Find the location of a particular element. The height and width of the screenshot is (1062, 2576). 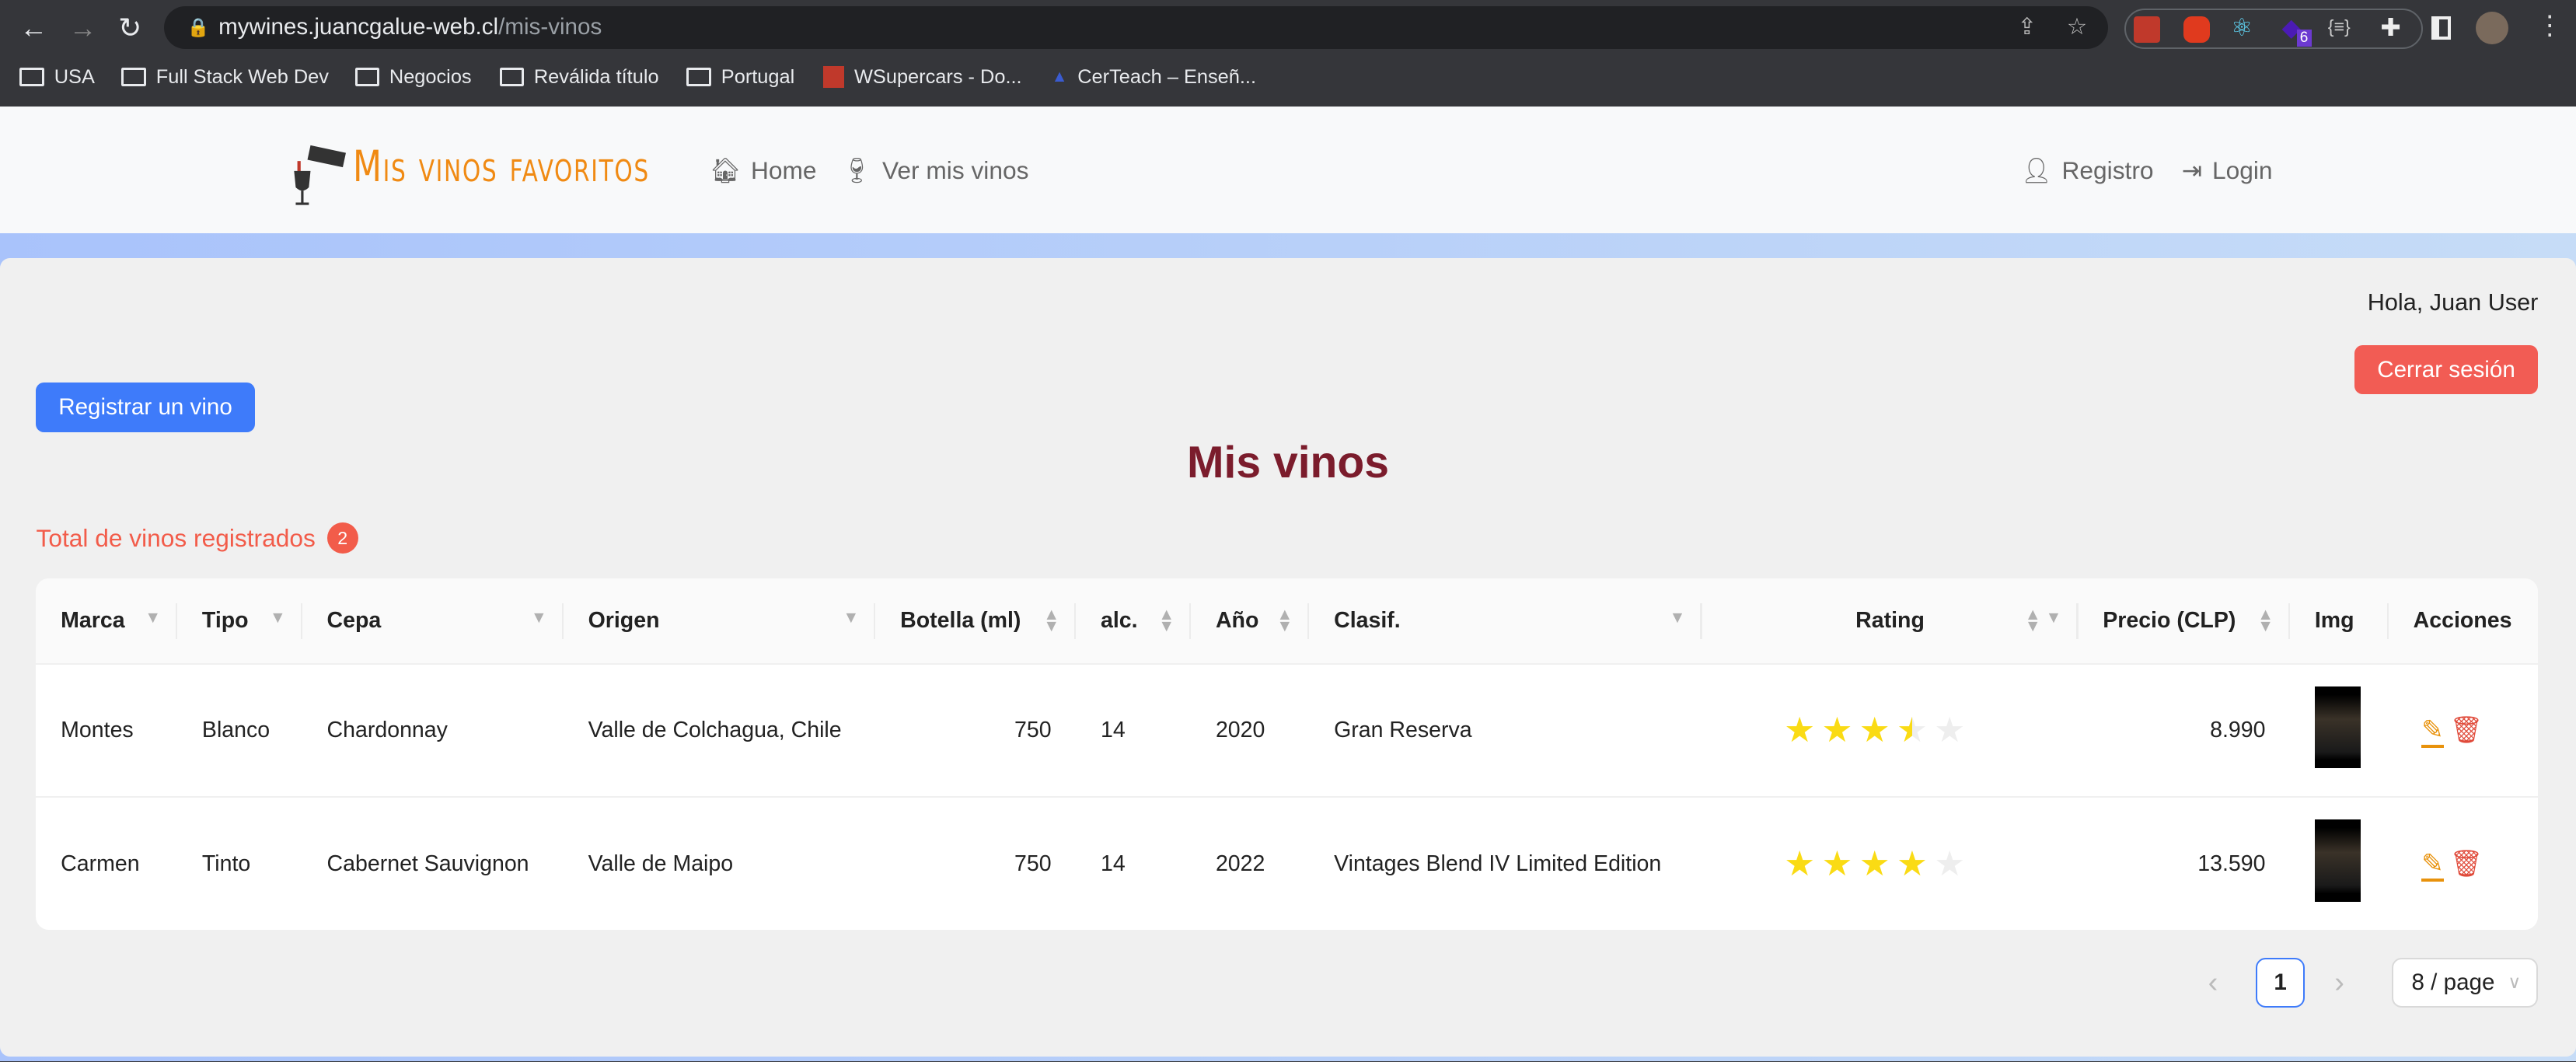

json-extension-icon: {≡} is located at coordinates (2340, 27).